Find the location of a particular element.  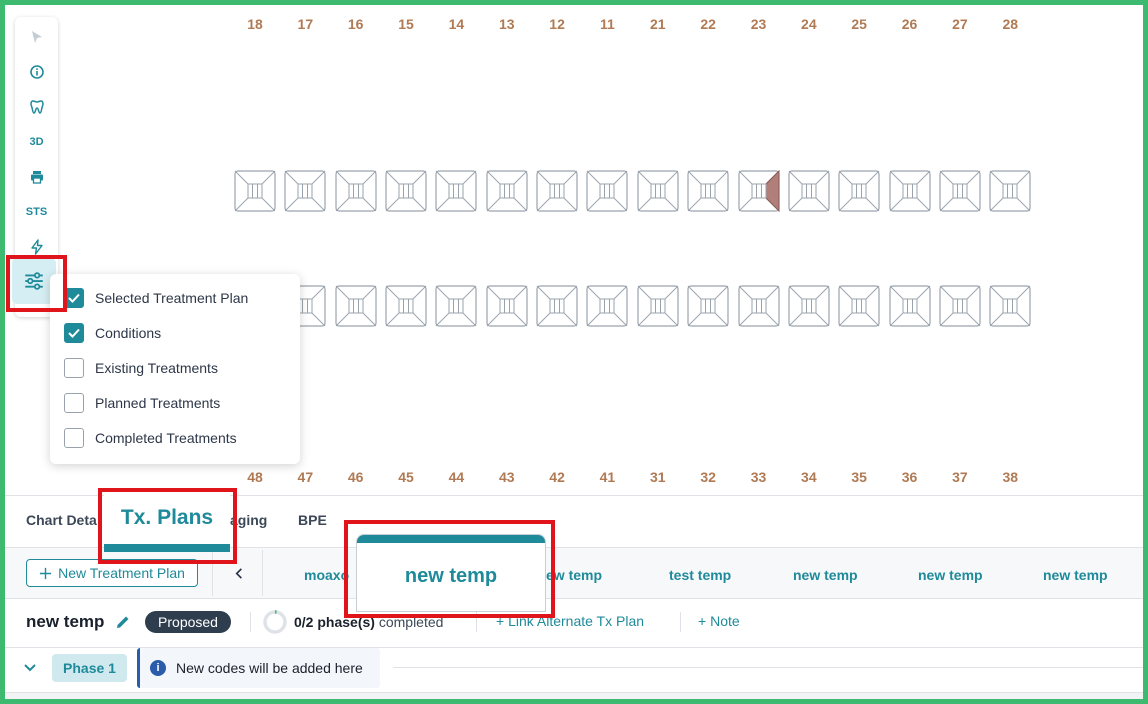

note-label: Note is located at coordinates (725, 621).